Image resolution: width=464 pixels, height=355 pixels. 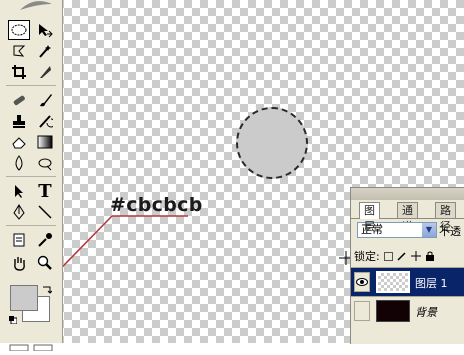 I want to click on chevron-down-icon: ▼, so click(x=429, y=230).